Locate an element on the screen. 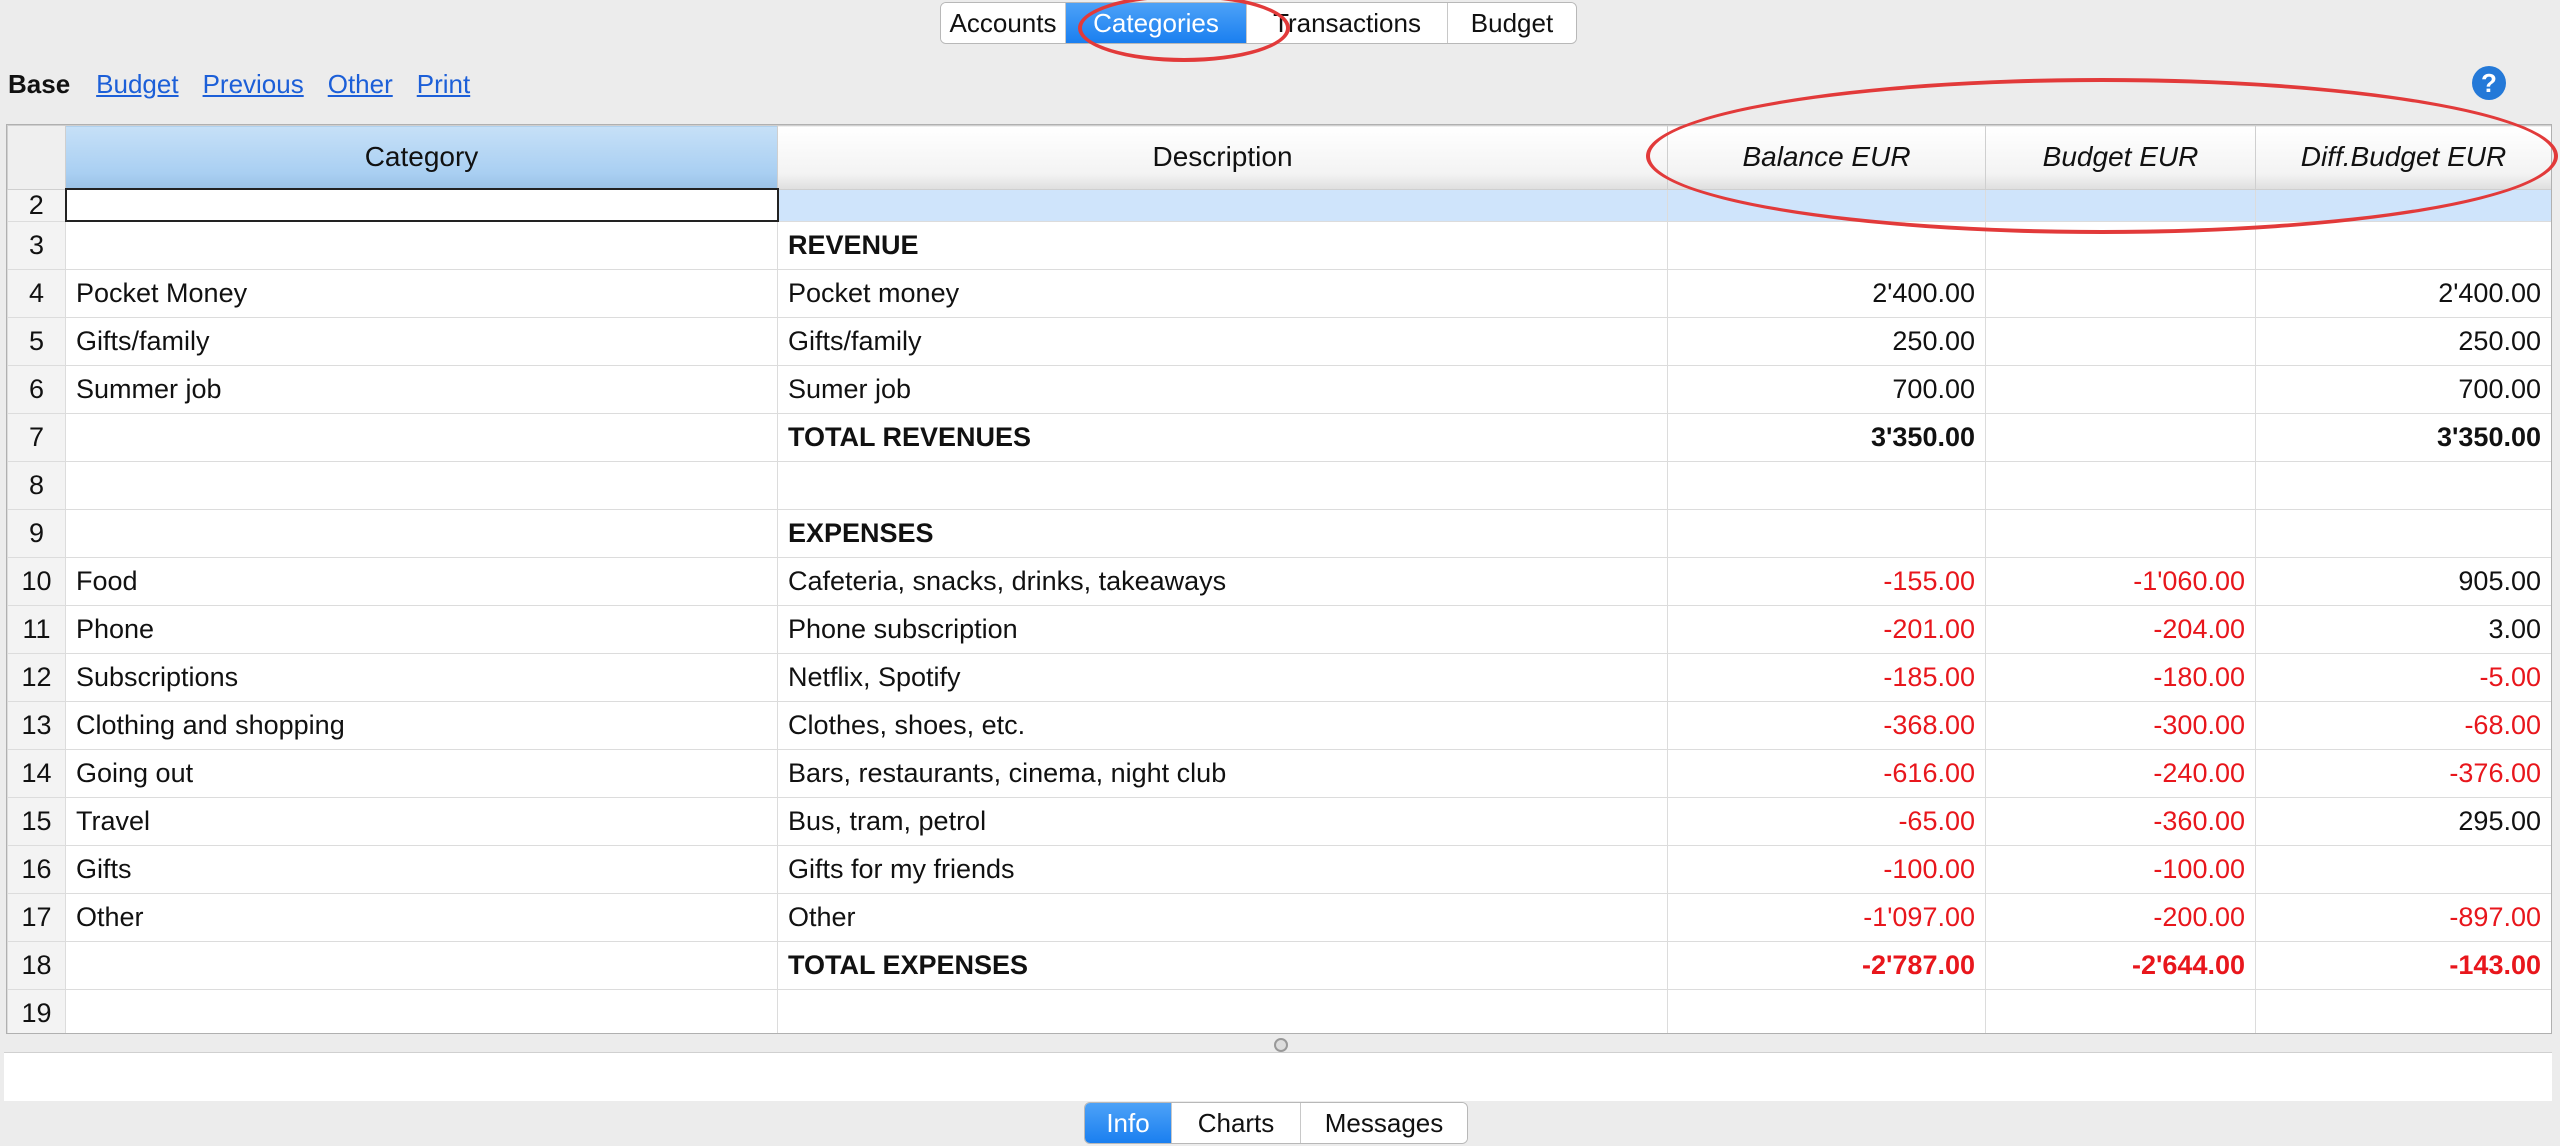 The image size is (2560, 1146). row-number: 8 is located at coordinates (36, 485).